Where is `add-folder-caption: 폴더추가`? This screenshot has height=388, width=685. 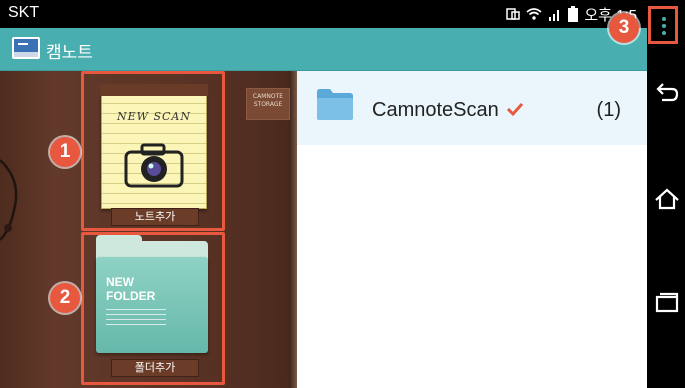
add-folder-caption: 폴더추가 is located at coordinates (155, 368).